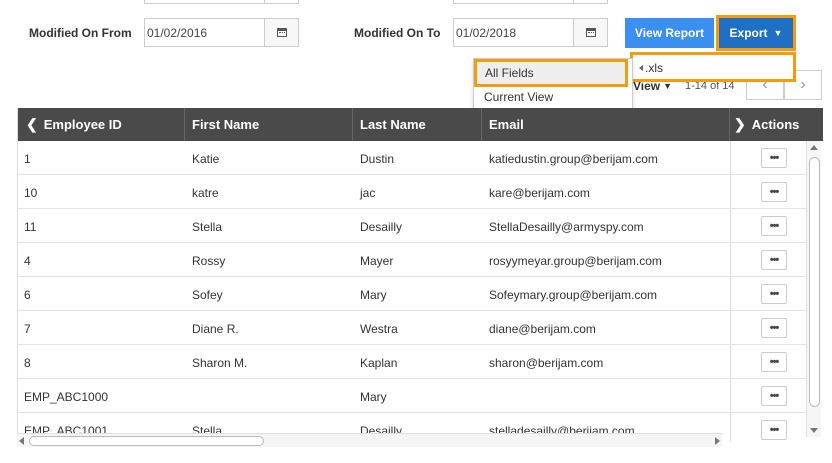 The height and width of the screenshot is (463, 832). I want to click on menu-item-all-fields: All Fields, so click(551, 73).